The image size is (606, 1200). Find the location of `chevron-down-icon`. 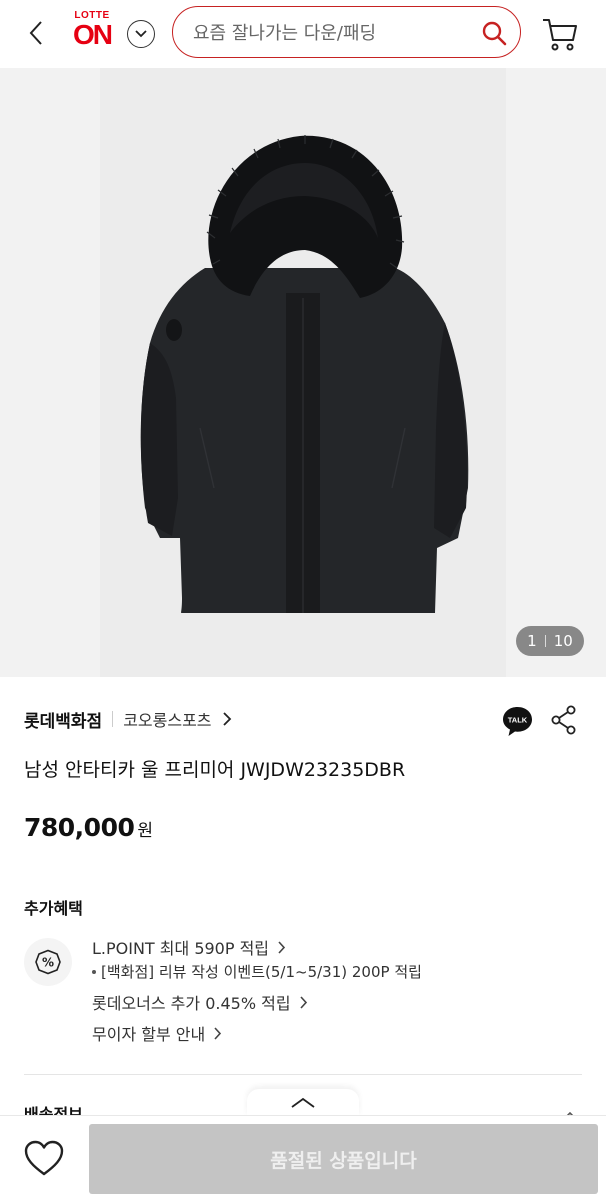

chevron-down-icon is located at coordinates (141, 34).